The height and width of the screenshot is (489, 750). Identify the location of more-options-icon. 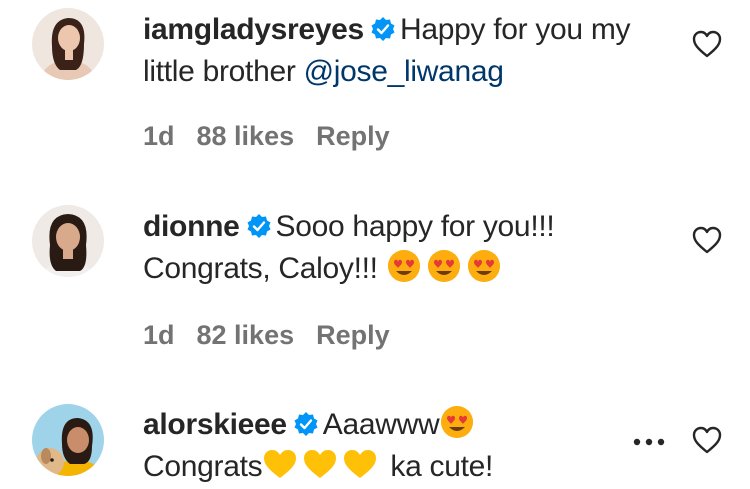
(649, 442).